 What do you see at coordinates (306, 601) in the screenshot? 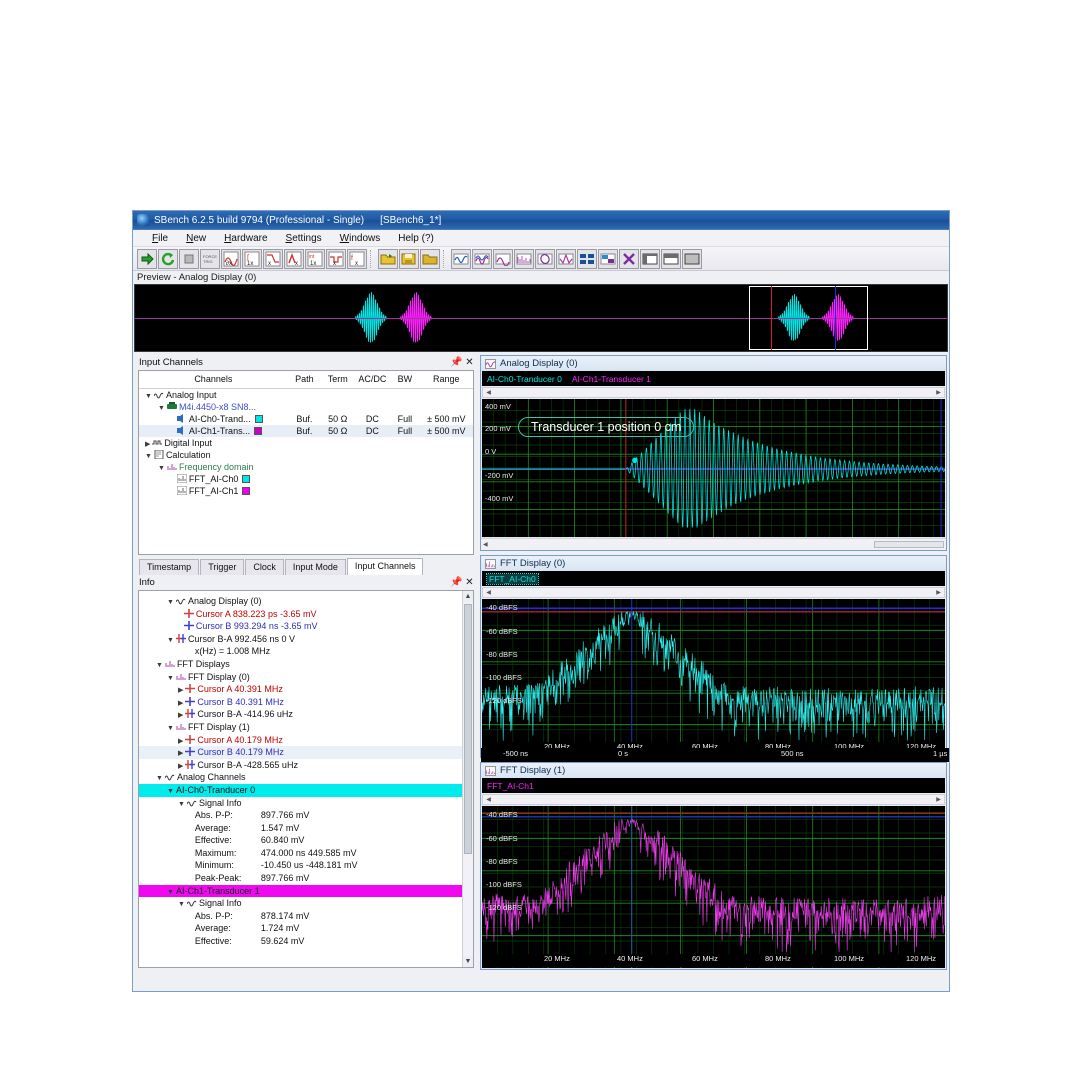
I see `info-tree-node: ▼ Analog Display (0)` at bounding box center [306, 601].